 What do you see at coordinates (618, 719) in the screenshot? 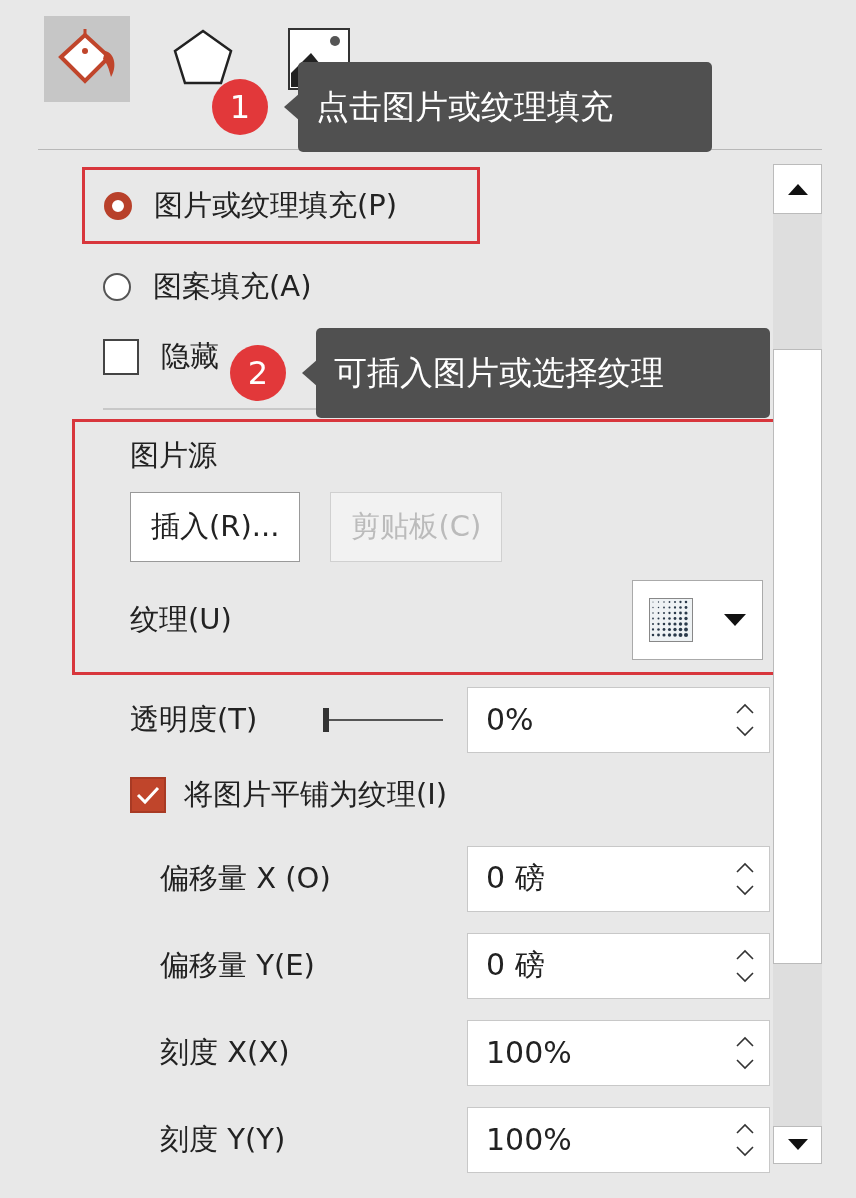
I see `spin-field: 0%` at bounding box center [618, 719].